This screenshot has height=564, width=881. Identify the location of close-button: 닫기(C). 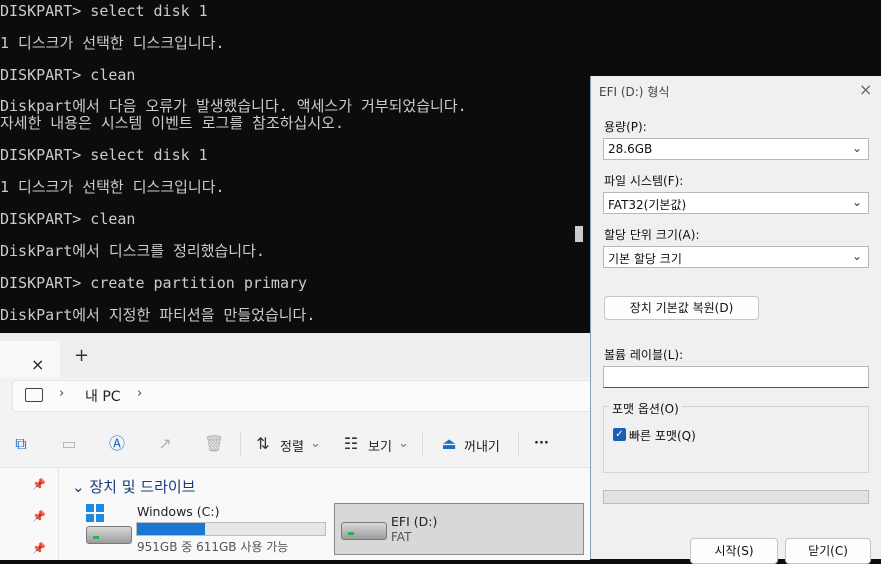
(828, 551).